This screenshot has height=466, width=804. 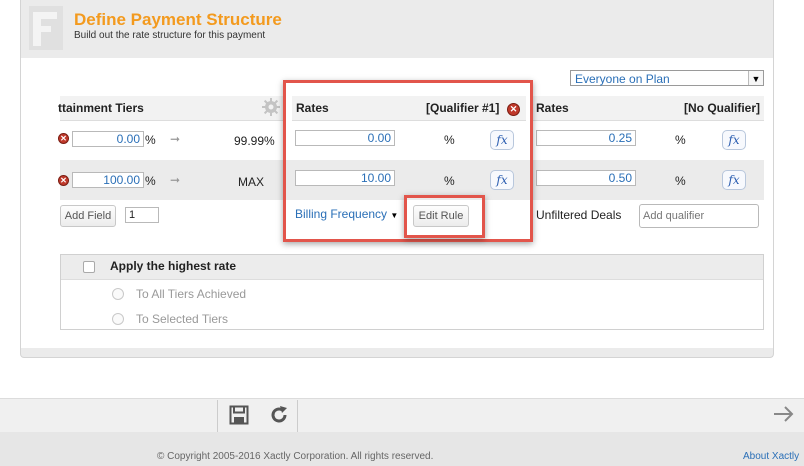 I want to click on add-field-count-input: 1, so click(x=142, y=215).